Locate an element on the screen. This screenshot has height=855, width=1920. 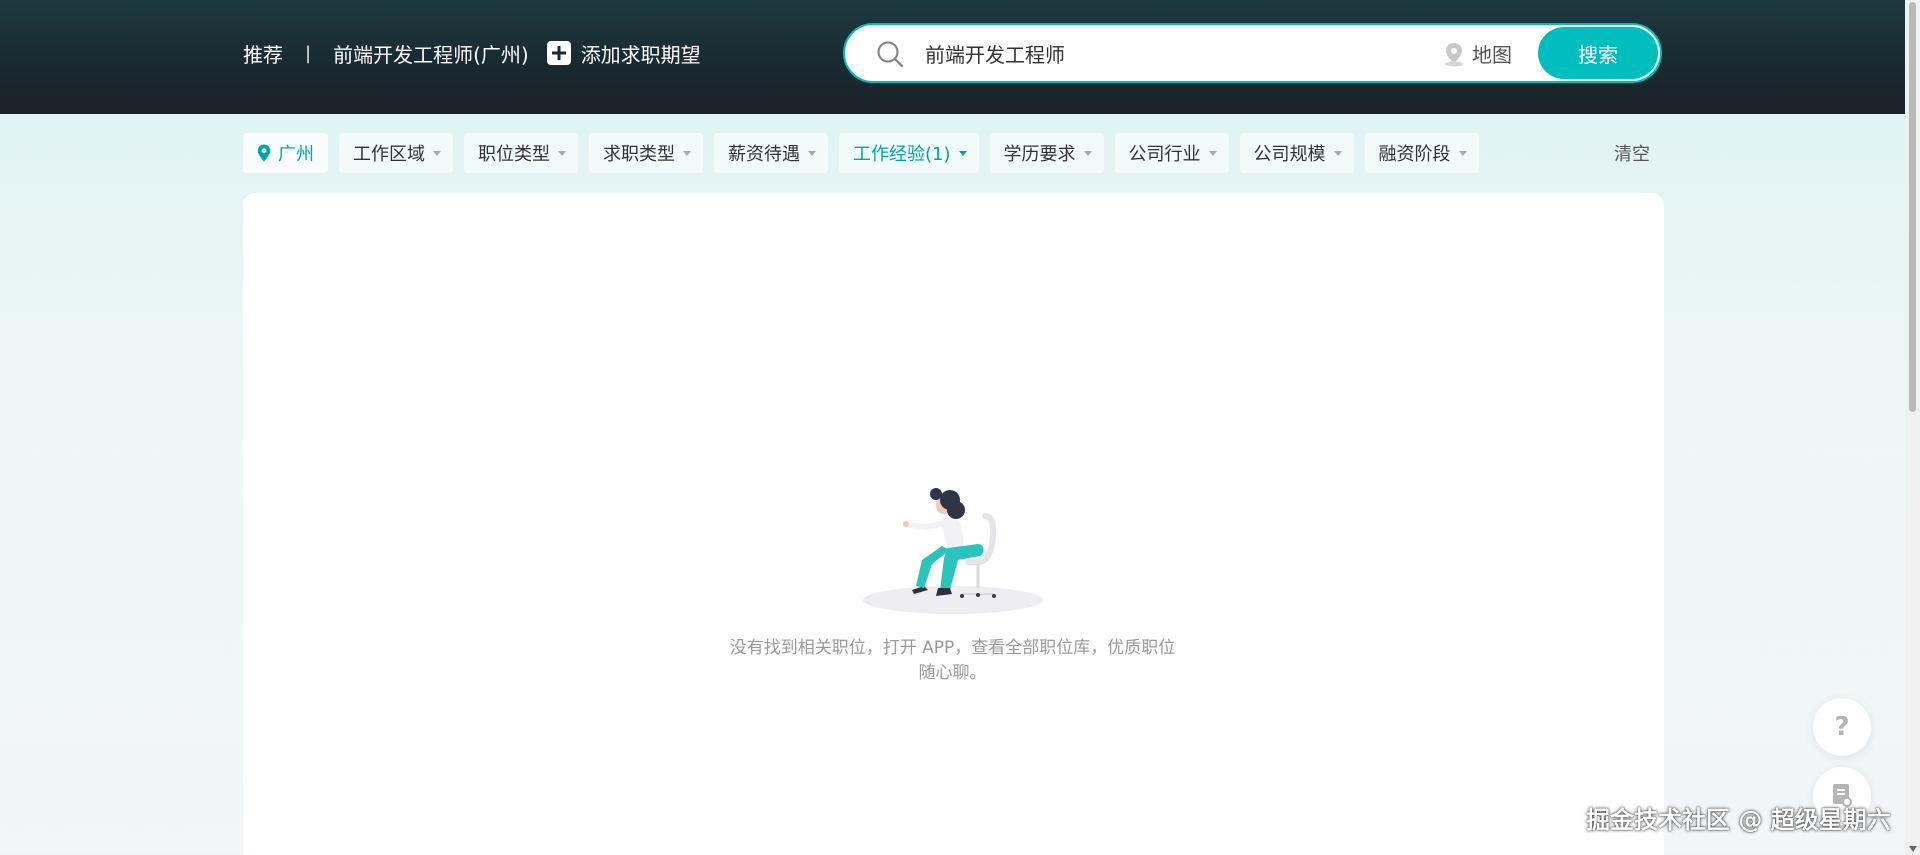
filter-label: 公司规模 is located at coordinates (1289, 154).